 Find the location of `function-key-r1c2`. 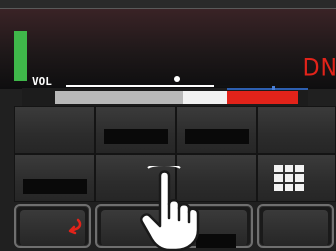

function-key-r1c2 is located at coordinates (135, 130).